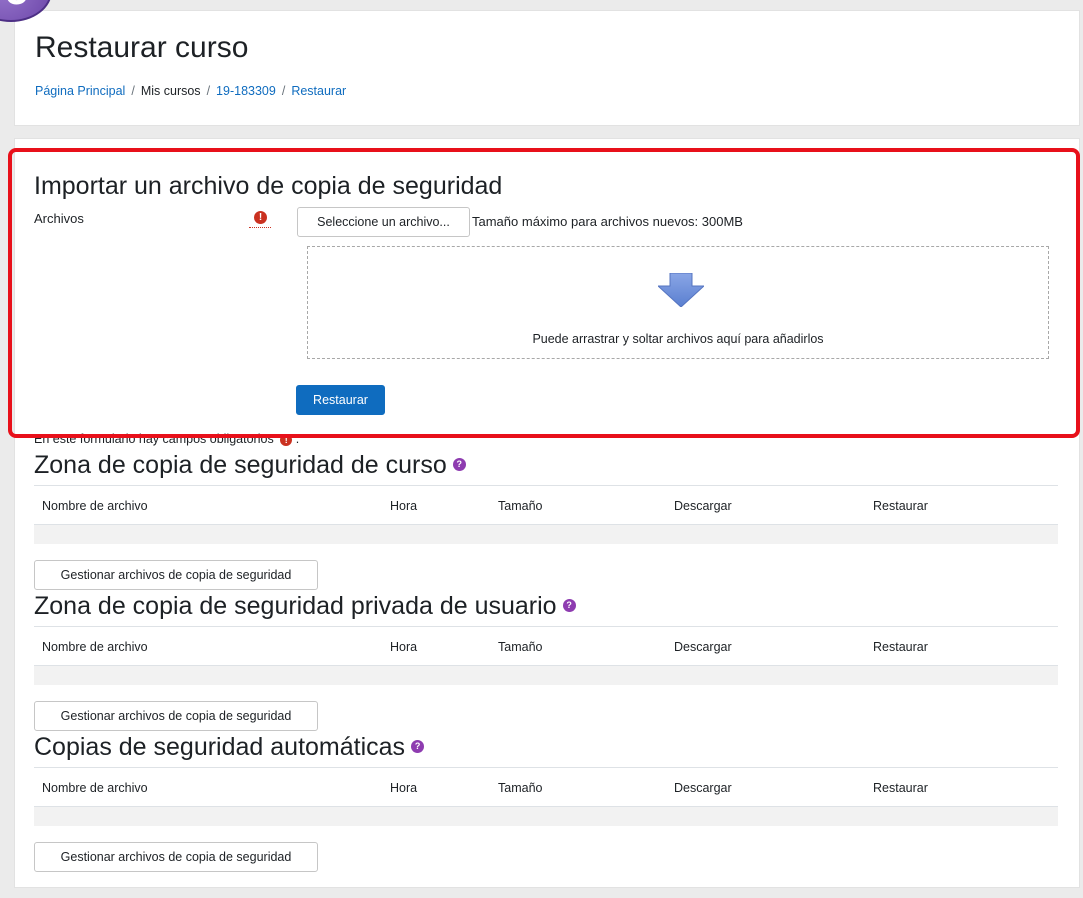  I want to click on required-note-suffix: ., so click(297, 439).